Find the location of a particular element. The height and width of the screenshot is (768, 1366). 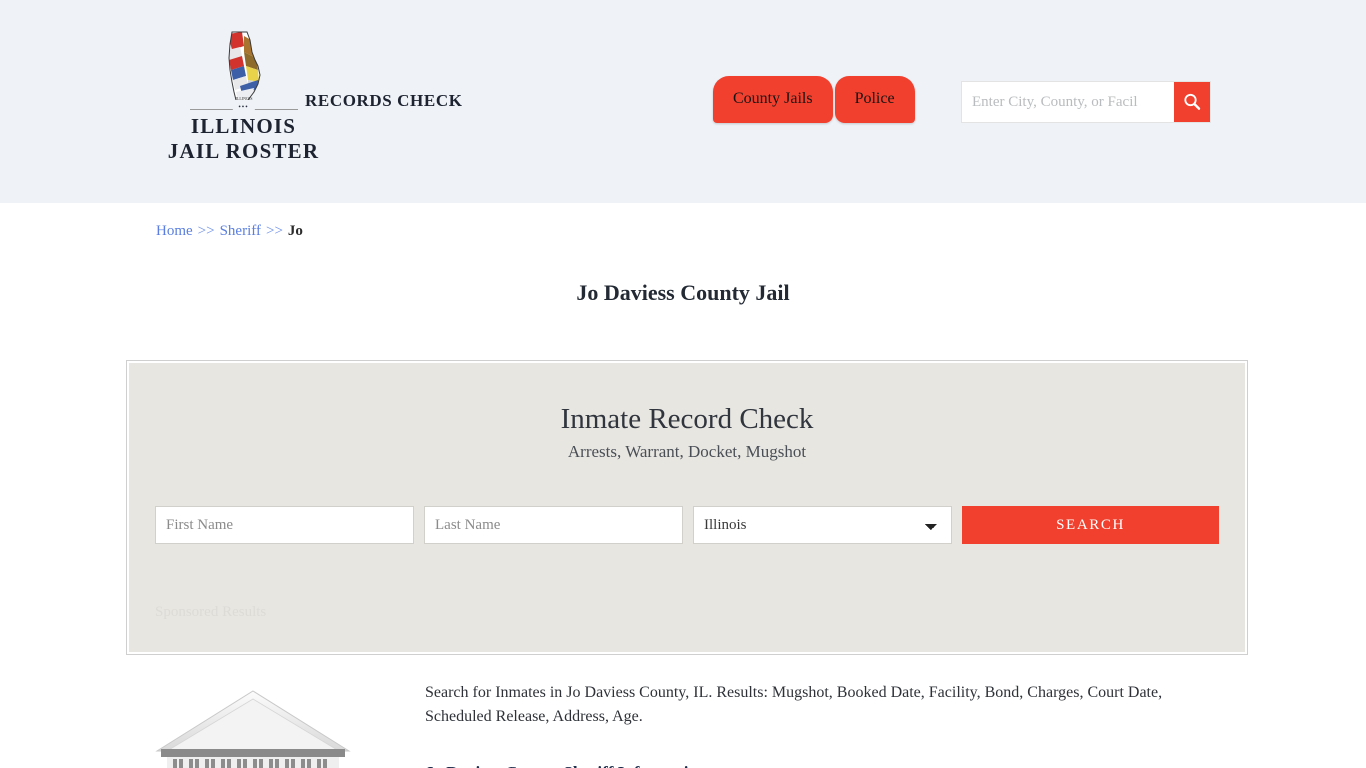

panel-title: Inmate Record Check is located at coordinates (687, 419).